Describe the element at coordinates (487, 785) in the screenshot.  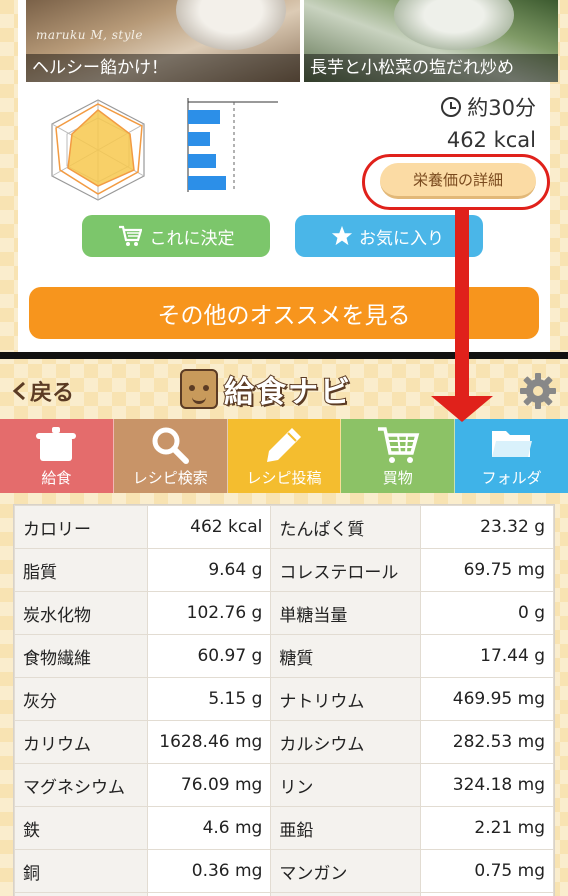
I see `nutrient-value: 324.18 mg` at that location.